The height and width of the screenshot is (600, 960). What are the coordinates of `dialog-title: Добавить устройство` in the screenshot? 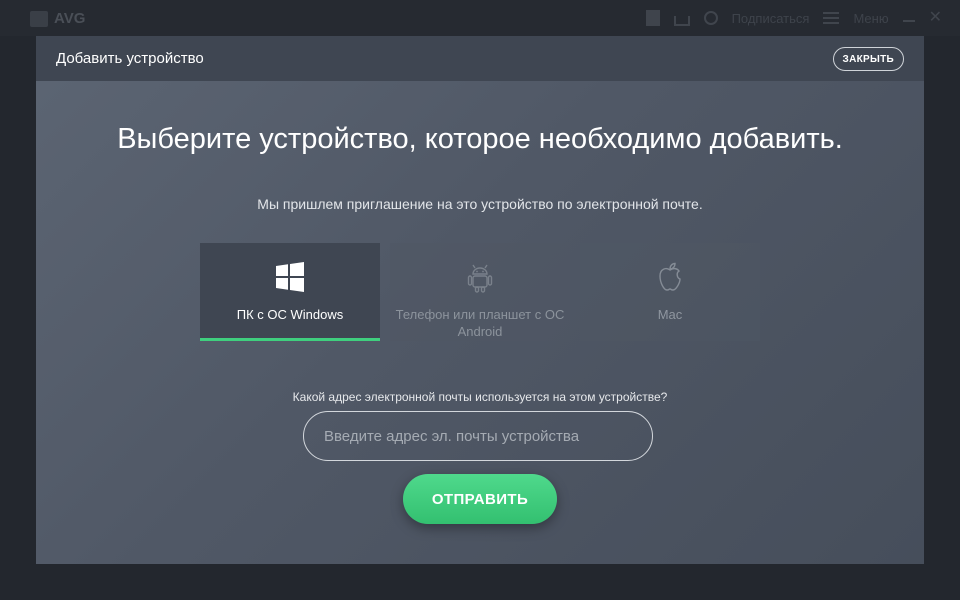 It's located at (130, 58).